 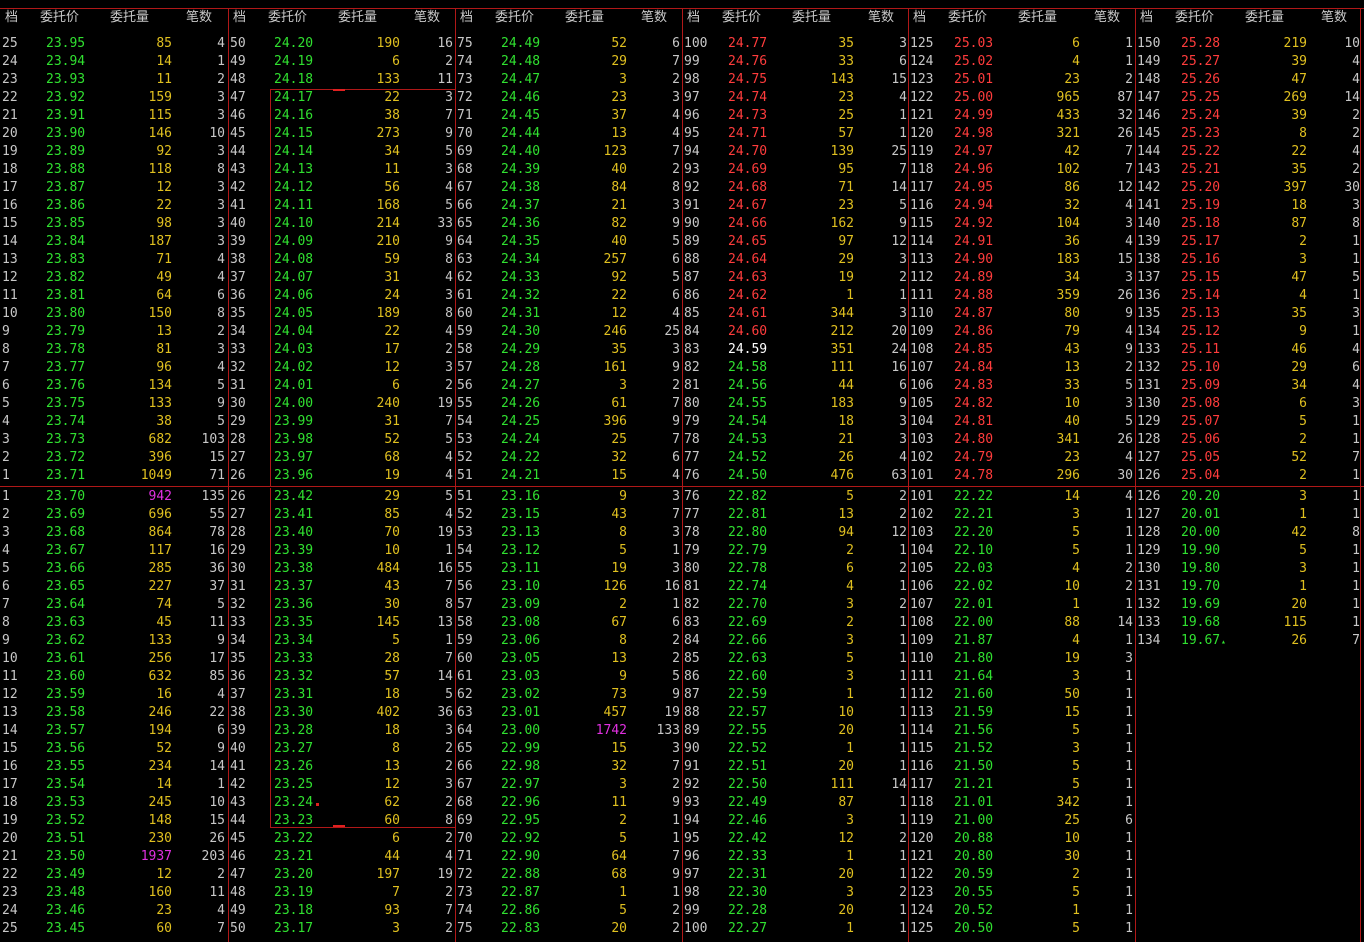 I want to click on order-price: 24.99, so click(x=973, y=116).